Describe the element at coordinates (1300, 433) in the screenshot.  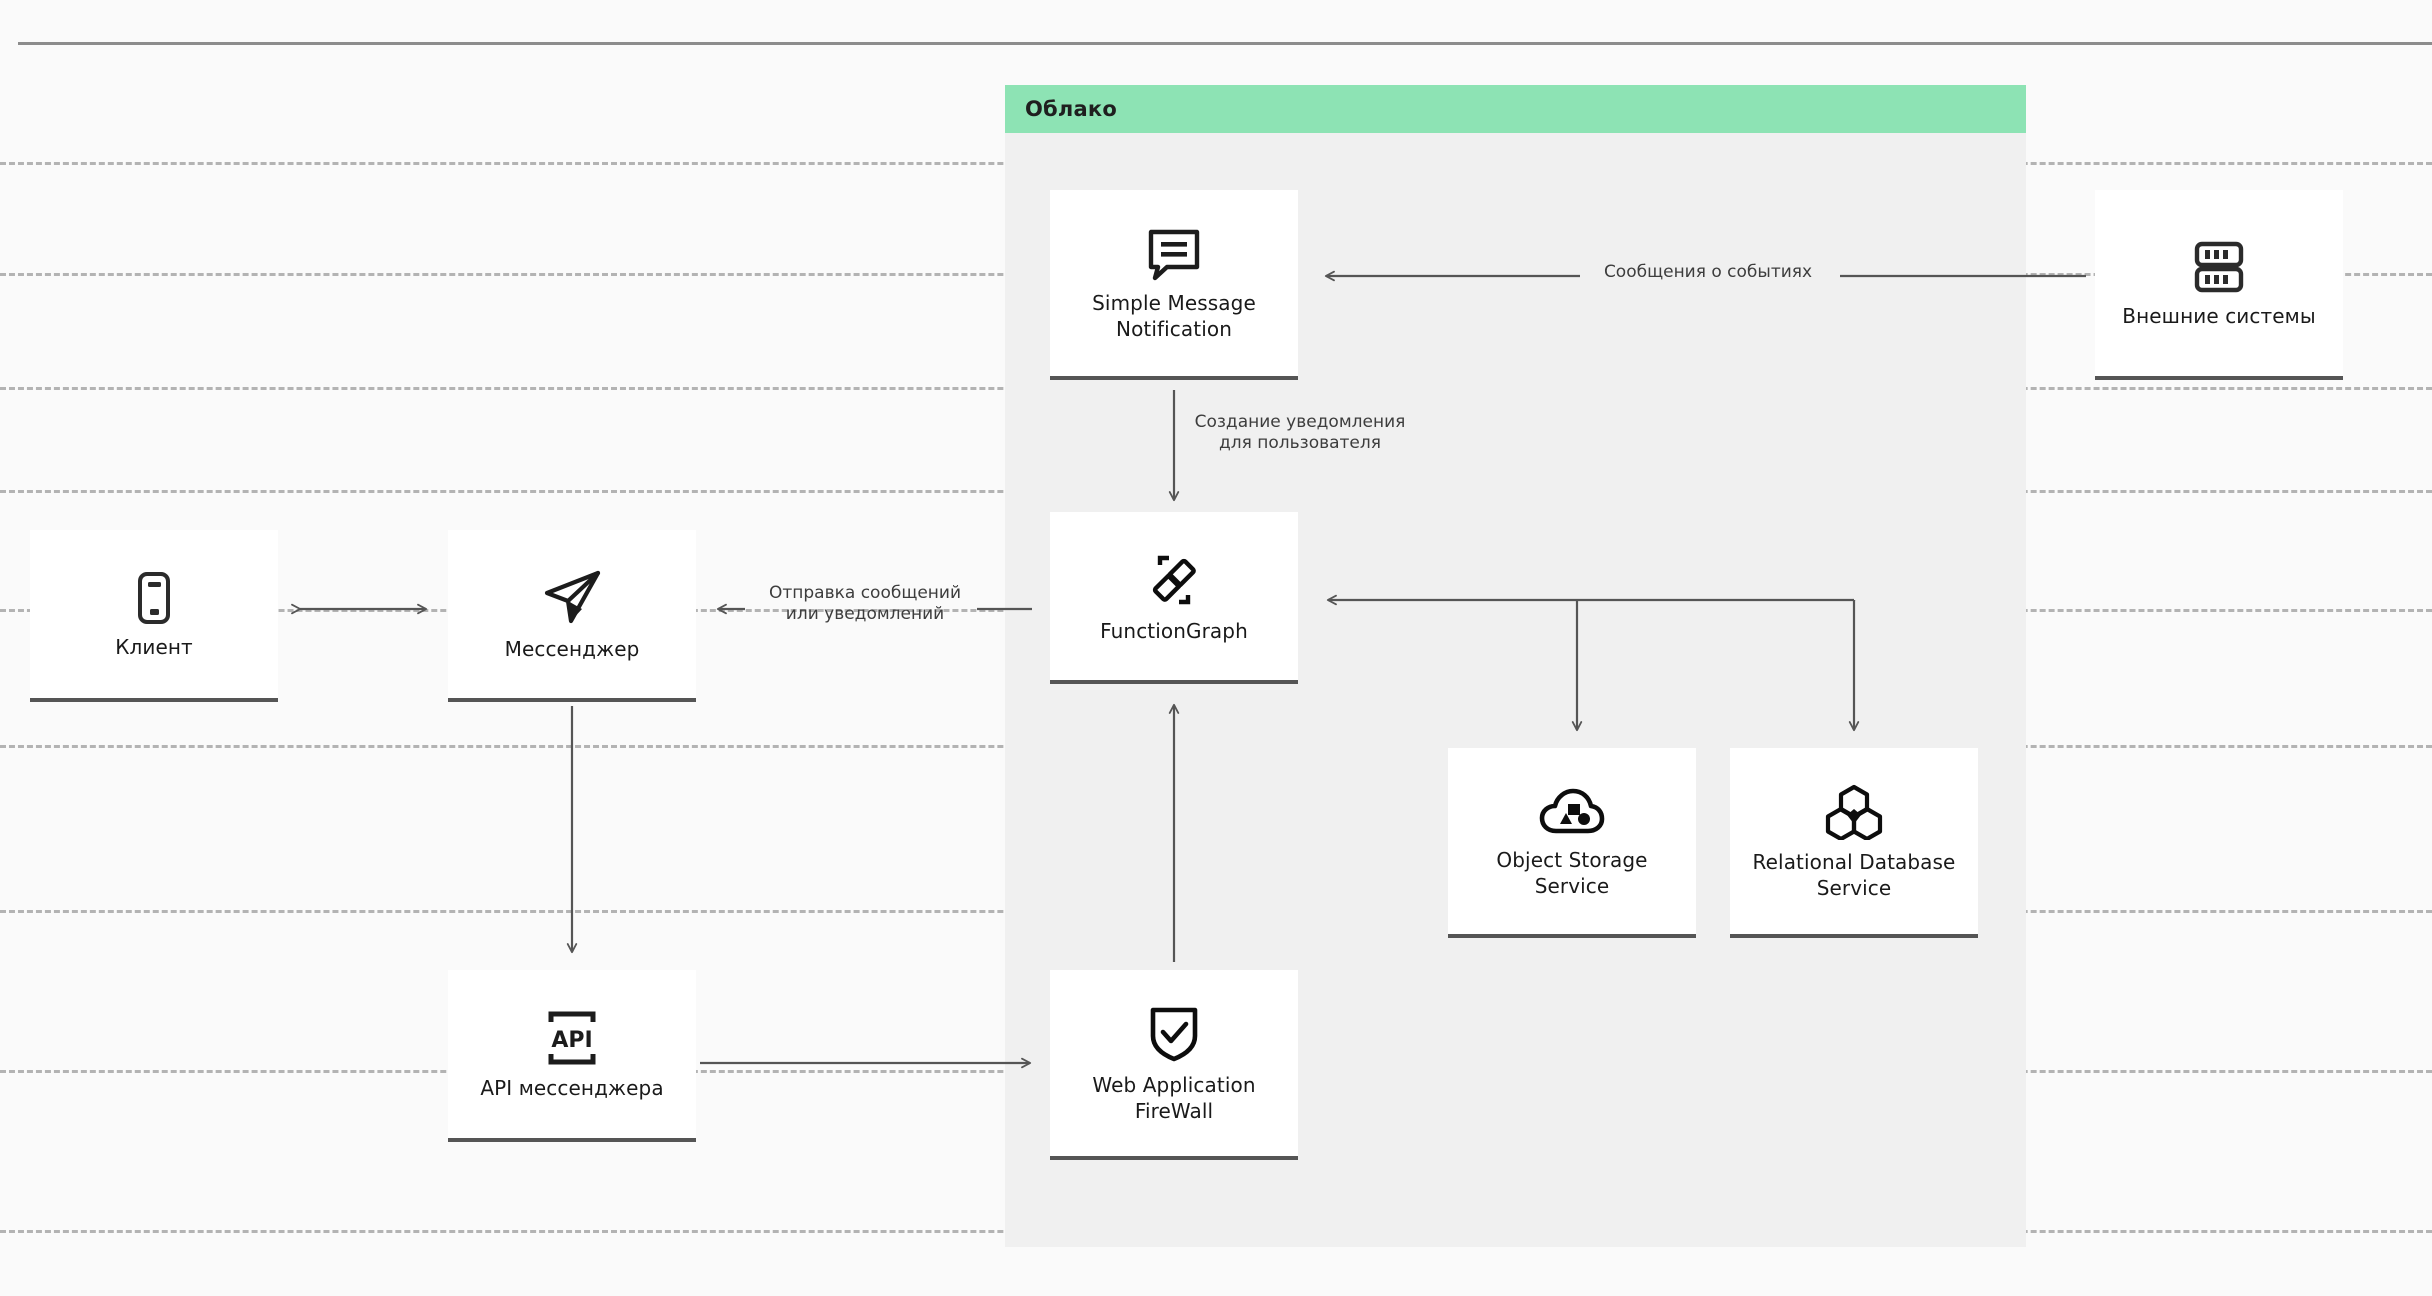
I see `edge-label-create-notification: Создание уведомления для пользователя` at that location.